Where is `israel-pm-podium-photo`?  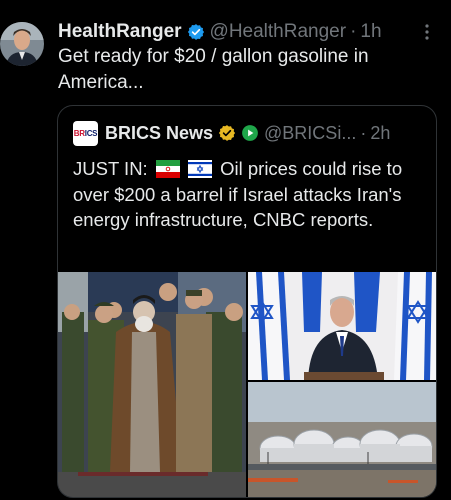 israel-pm-podium-photo is located at coordinates (342, 326).